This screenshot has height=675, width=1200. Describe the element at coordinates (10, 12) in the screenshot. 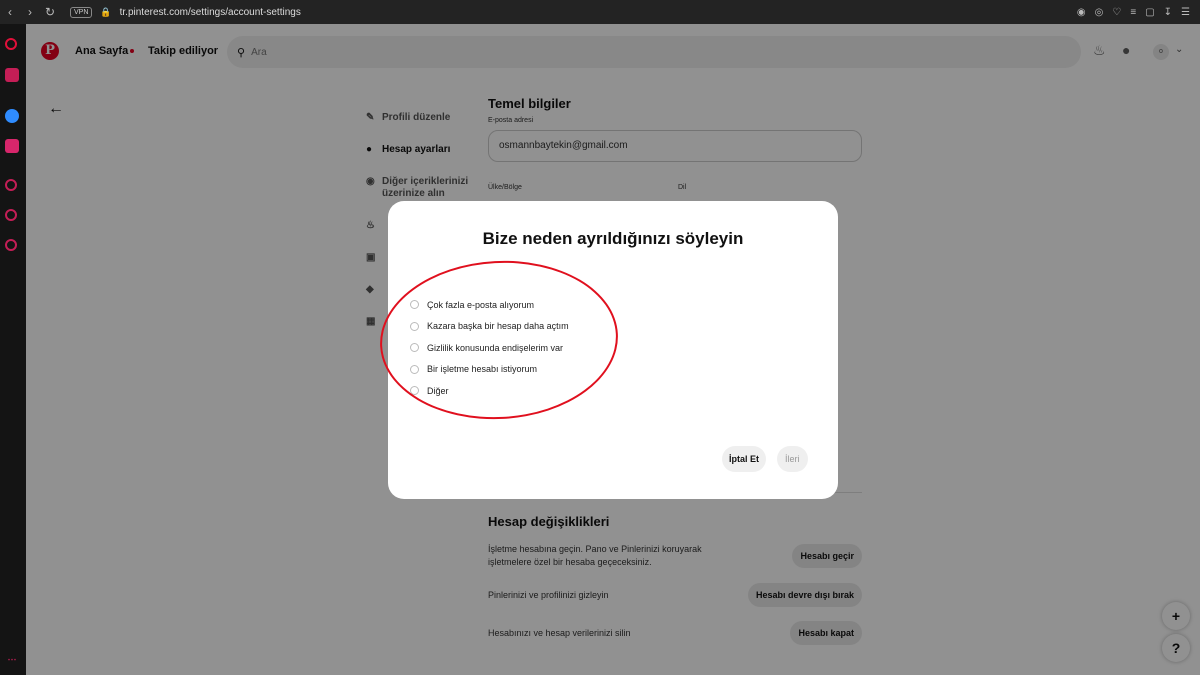

I see `back-icon: ‹` at that location.